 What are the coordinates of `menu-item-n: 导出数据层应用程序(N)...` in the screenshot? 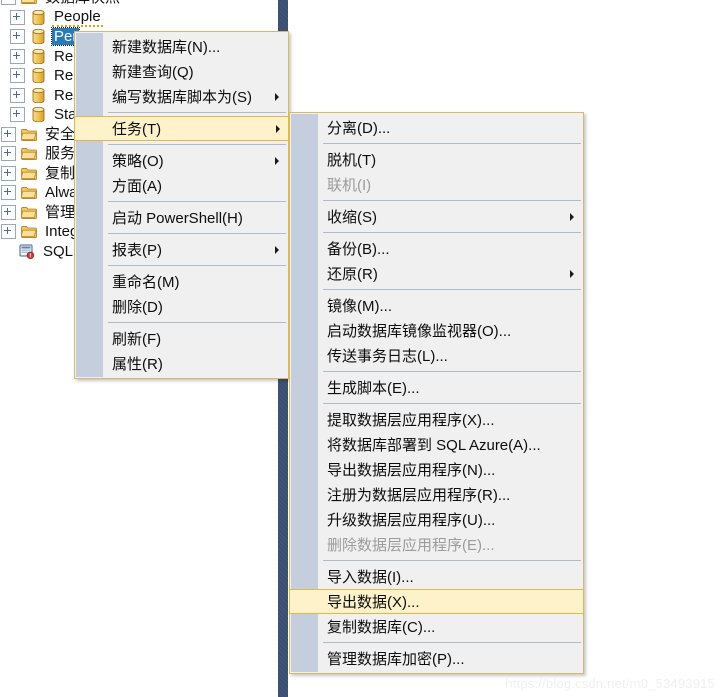 It's located at (436, 469).